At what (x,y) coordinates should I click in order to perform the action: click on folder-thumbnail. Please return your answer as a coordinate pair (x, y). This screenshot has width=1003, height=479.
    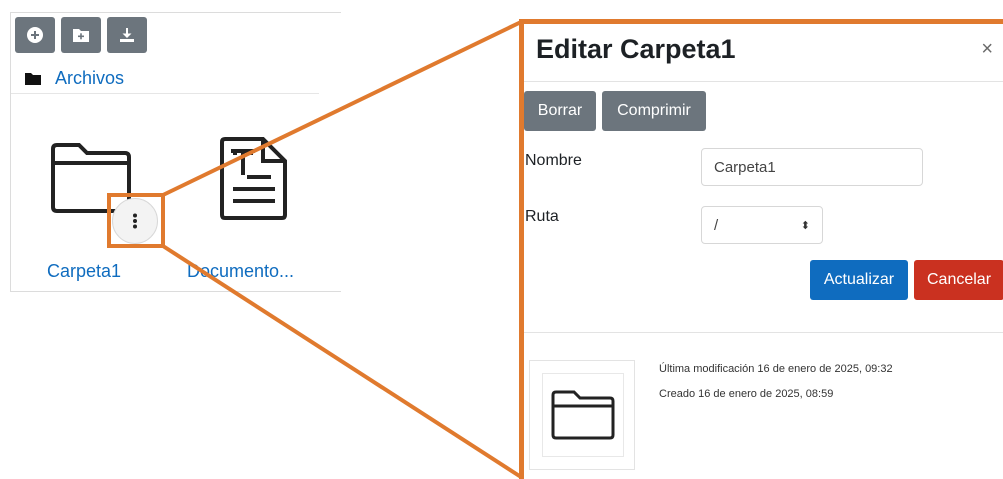
    Looking at the image, I should click on (582, 415).